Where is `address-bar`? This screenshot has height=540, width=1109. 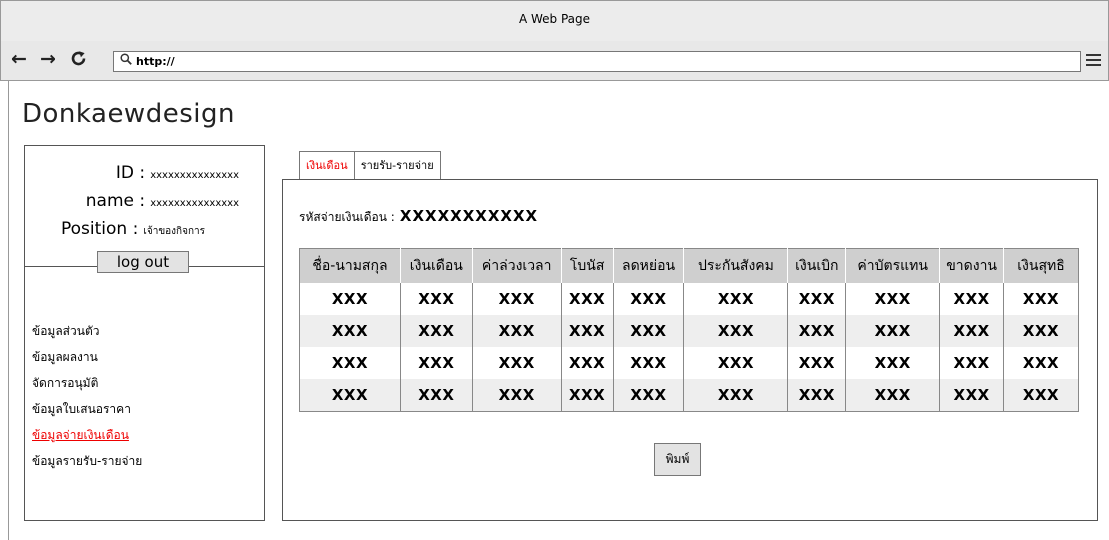 address-bar is located at coordinates (597, 61).